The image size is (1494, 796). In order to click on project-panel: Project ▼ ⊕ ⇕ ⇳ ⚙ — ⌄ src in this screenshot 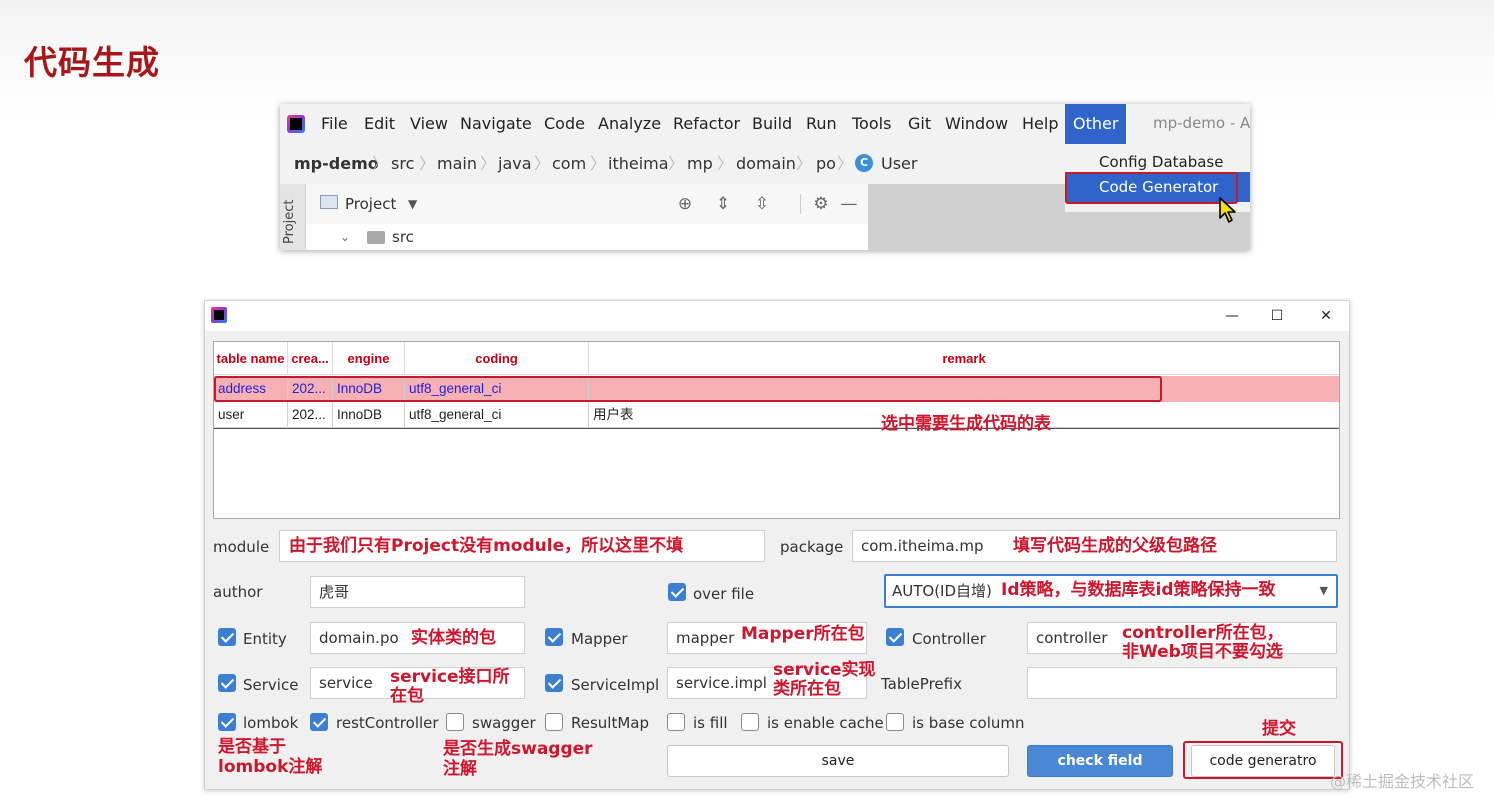, I will do `click(587, 217)`.